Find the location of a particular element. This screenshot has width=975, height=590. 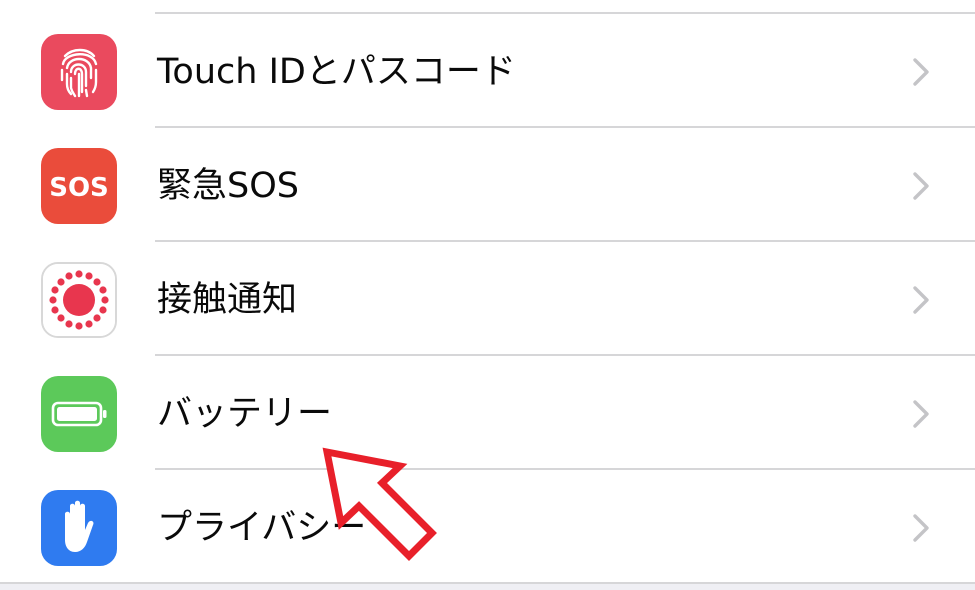

row-label: Touch IDとパスコード is located at coordinates (336, 72).